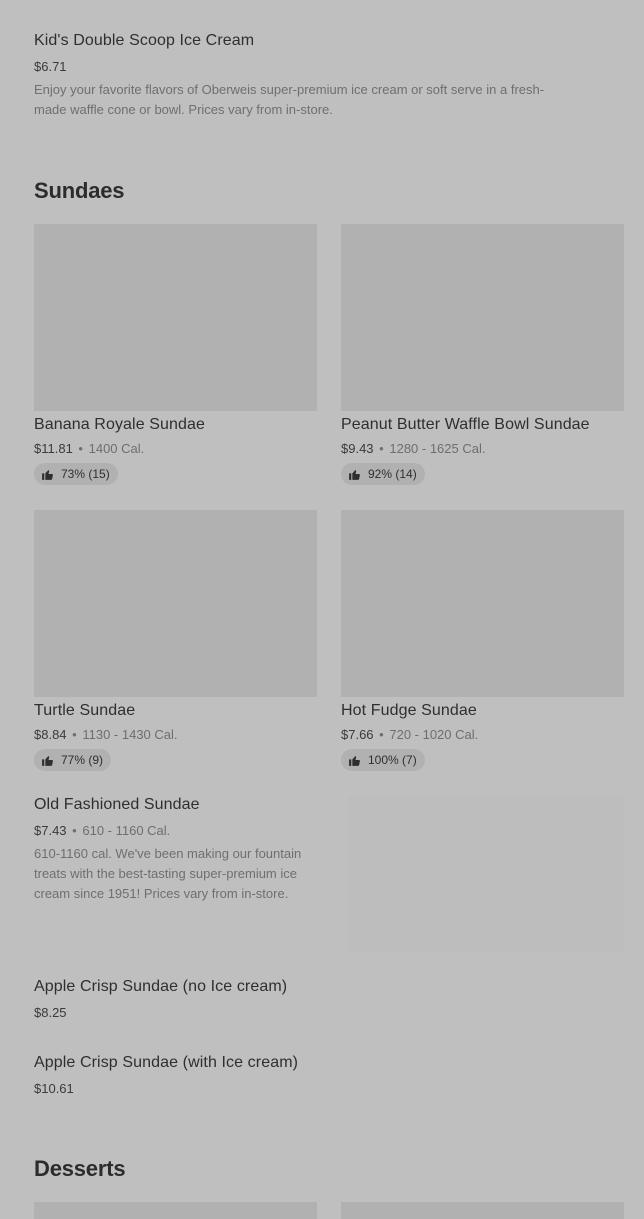  What do you see at coordinates (409, 711) in the screenshot?
I see `item-title: Hot Fudge Sundae` at bounding box center [409, 711].